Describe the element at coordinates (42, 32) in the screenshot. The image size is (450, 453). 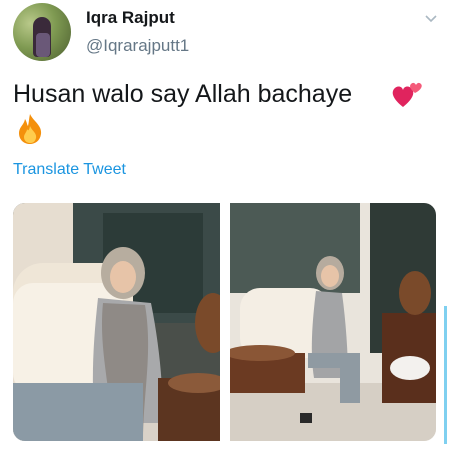
I see `author-avatar` at that location.